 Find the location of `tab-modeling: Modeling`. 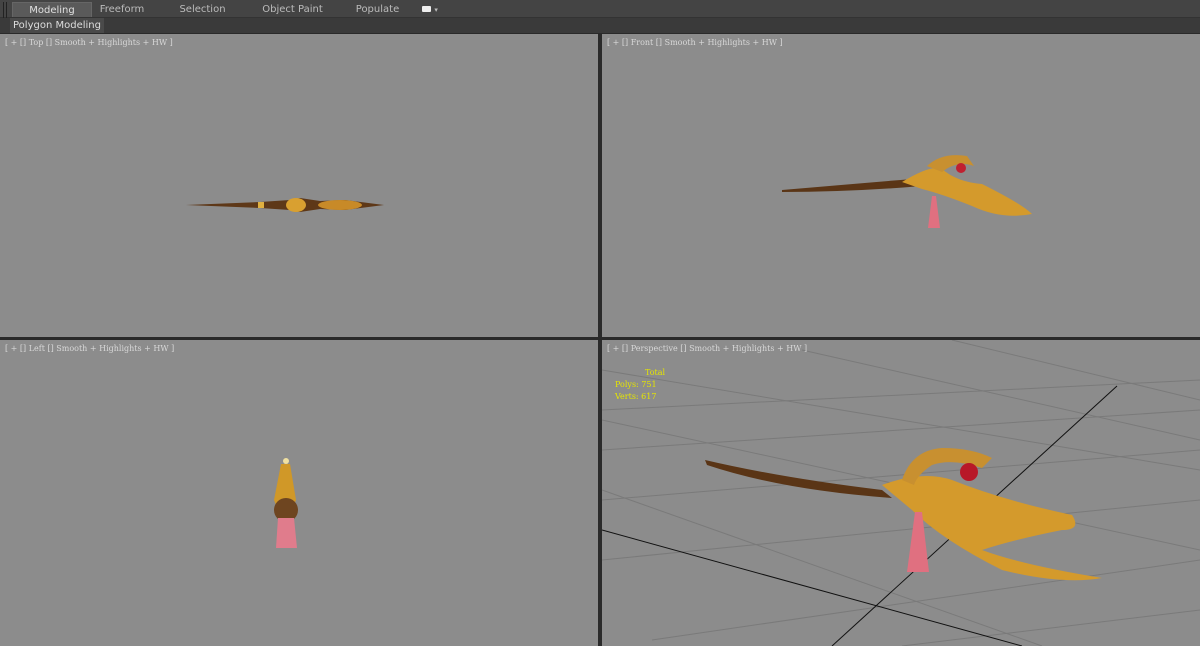

tab-modeling: Modeling is located at coordinates (52, 9).